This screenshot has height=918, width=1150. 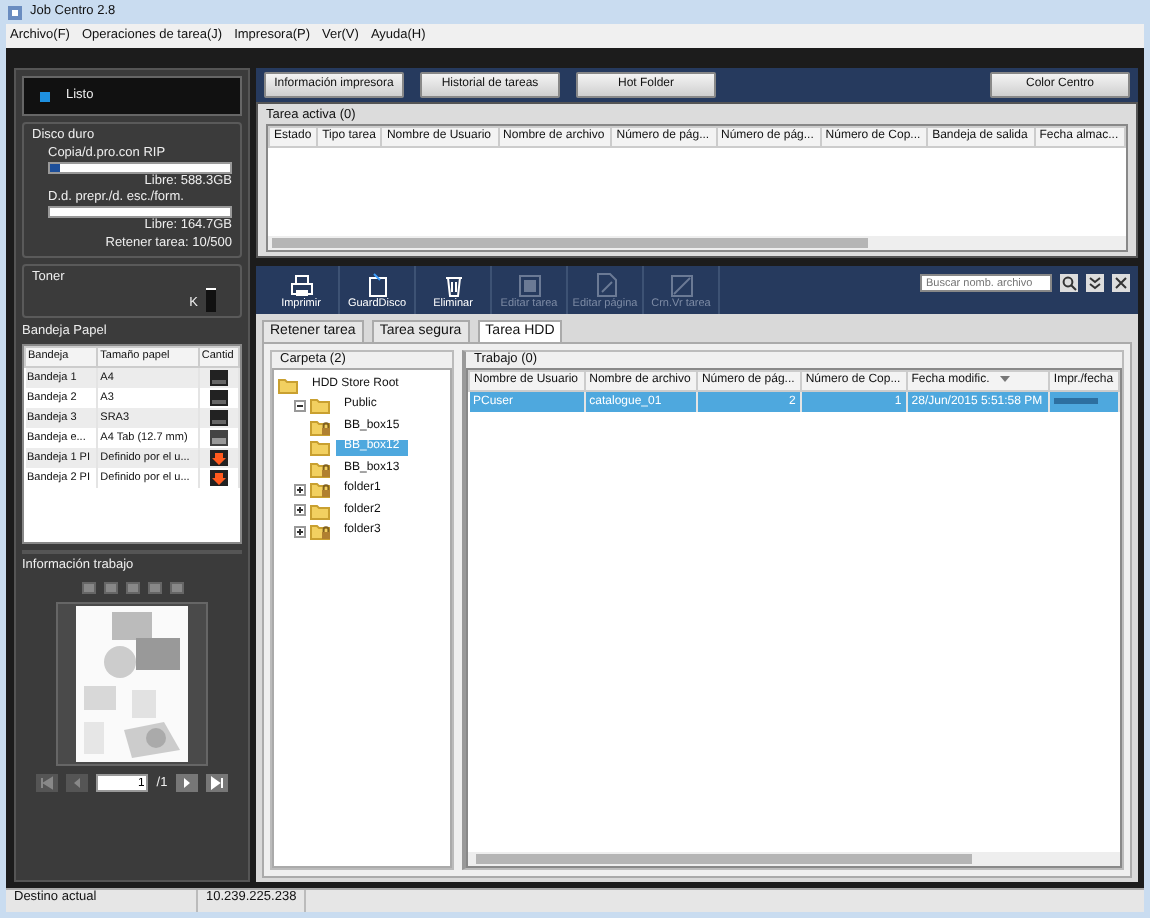 What do you see at coordinates (77, 783) in the screenshot?
I see `previous-page-button` at bounding box center [77, 783].